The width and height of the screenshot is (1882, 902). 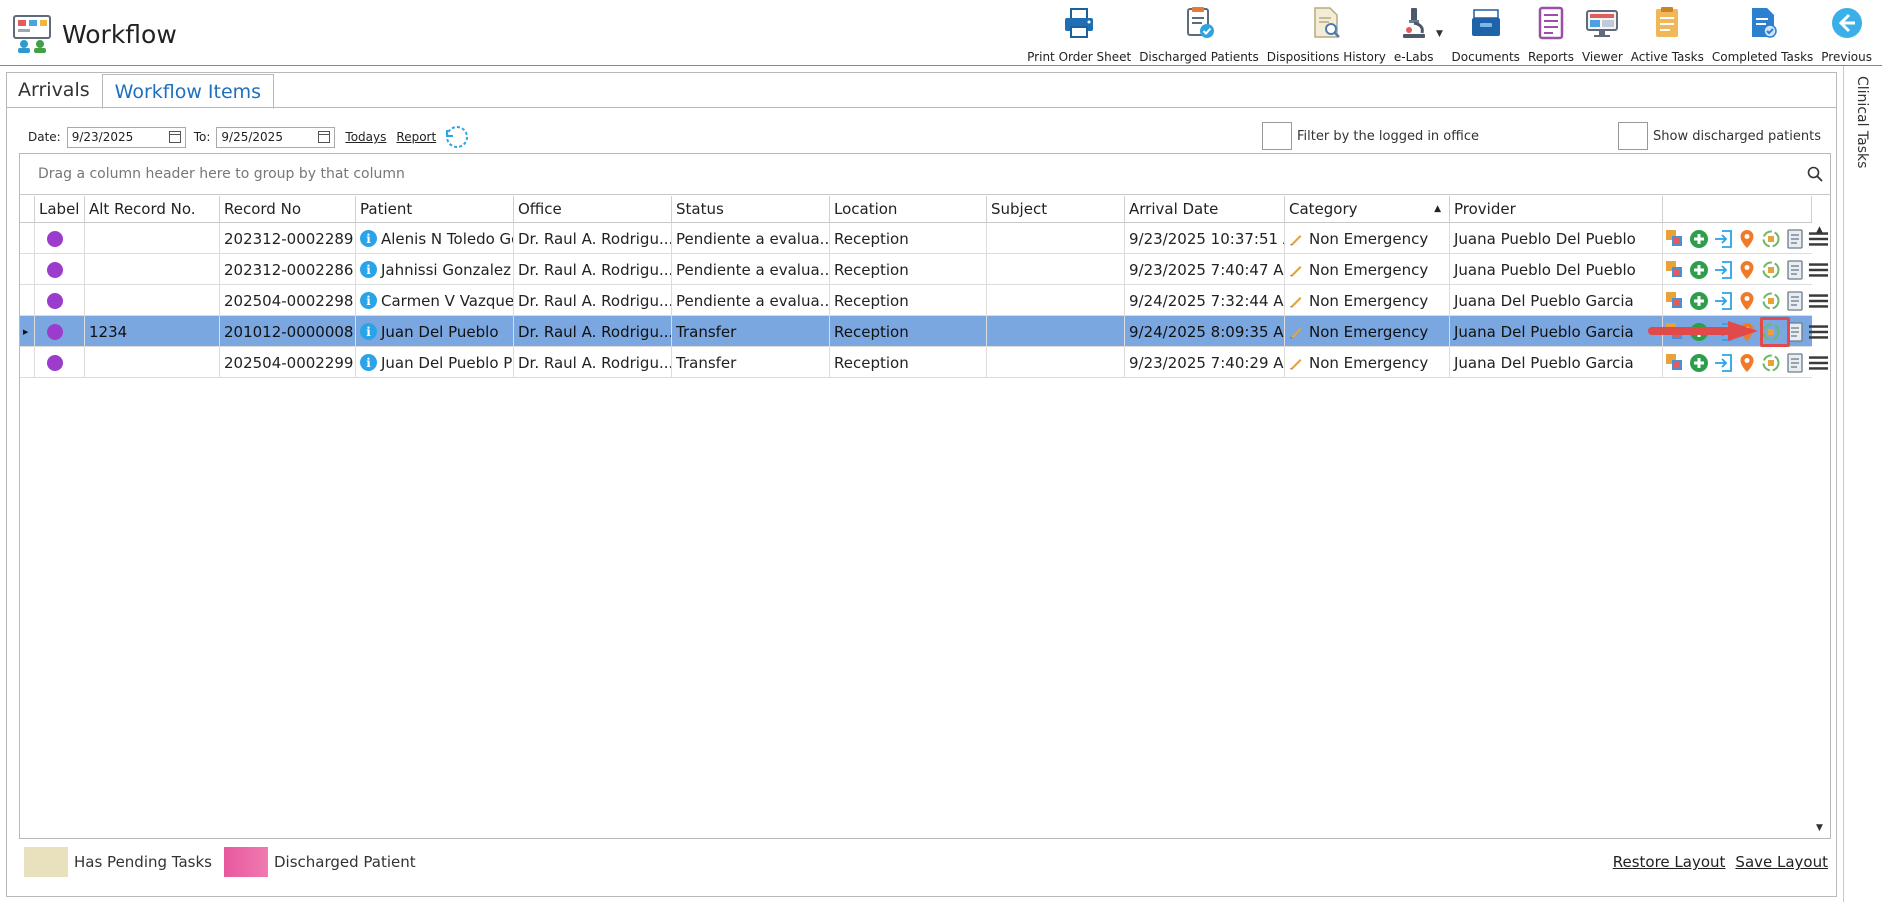 I want to click on e-labs-dropdown-arrow: ▼, so click(x=1440, y=34).